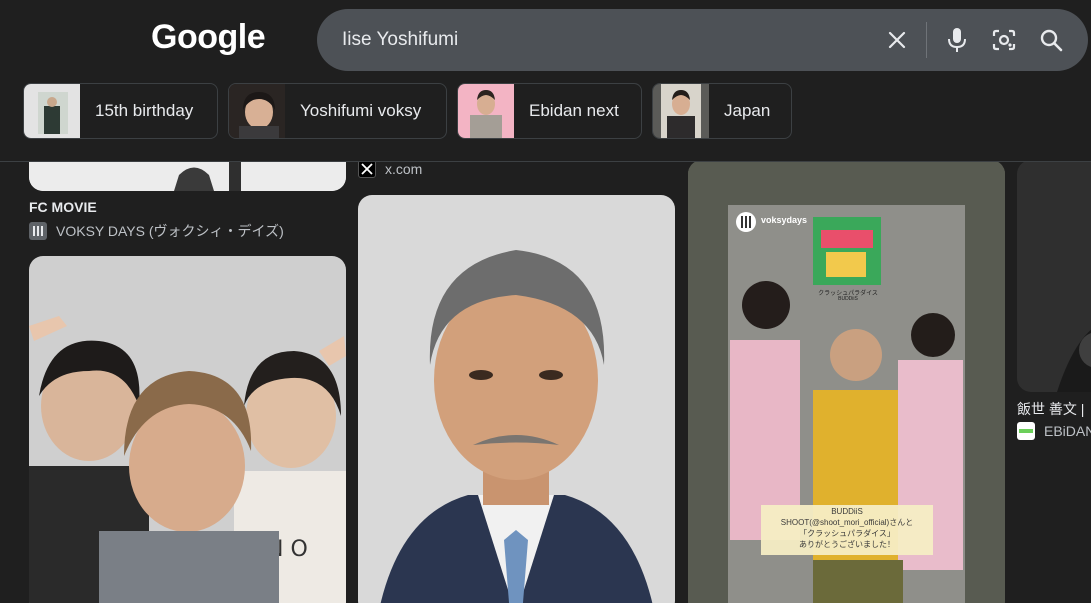  Describe the element at coordinates (848, 299) in the screenshot. I see `album-subtitle: BUDDiiS` at that location.